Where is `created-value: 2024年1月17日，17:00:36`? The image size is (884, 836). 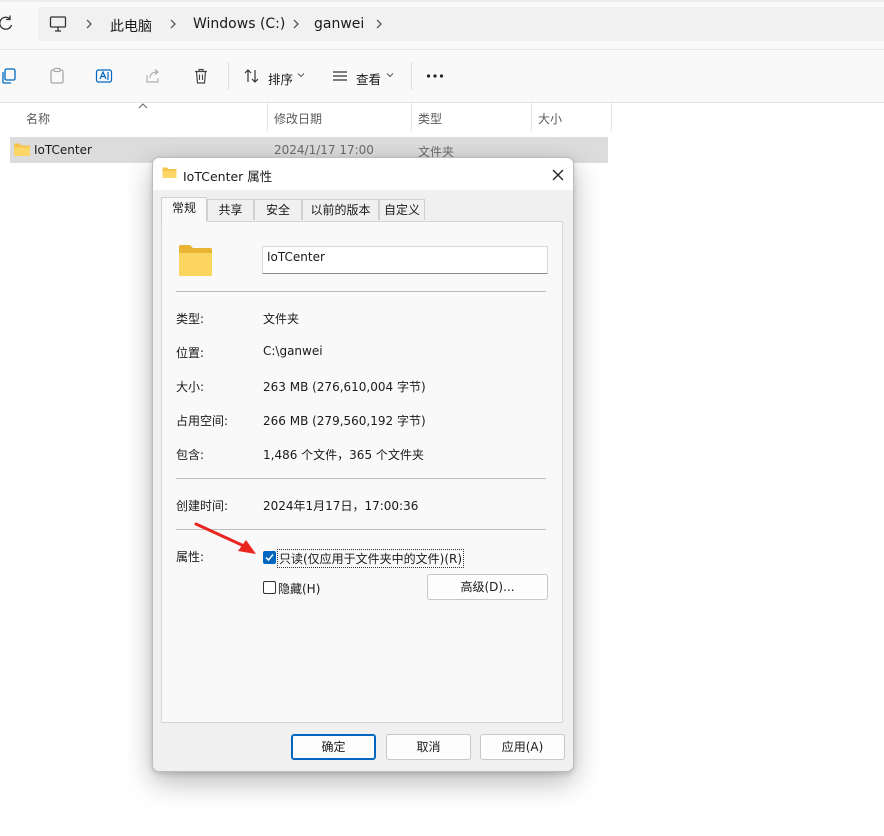
created-value: 2024年1月17日，17:00:36 is located at coordinates (341, 506).